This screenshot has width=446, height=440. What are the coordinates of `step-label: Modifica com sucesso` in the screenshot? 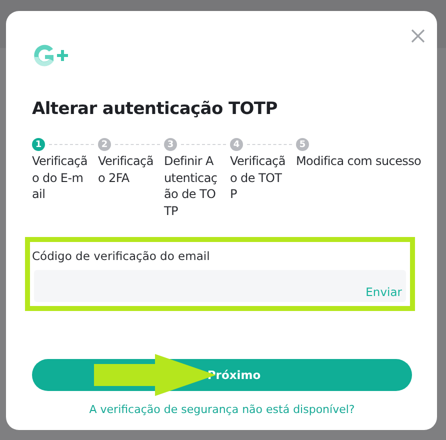 It's located at (359, 161).